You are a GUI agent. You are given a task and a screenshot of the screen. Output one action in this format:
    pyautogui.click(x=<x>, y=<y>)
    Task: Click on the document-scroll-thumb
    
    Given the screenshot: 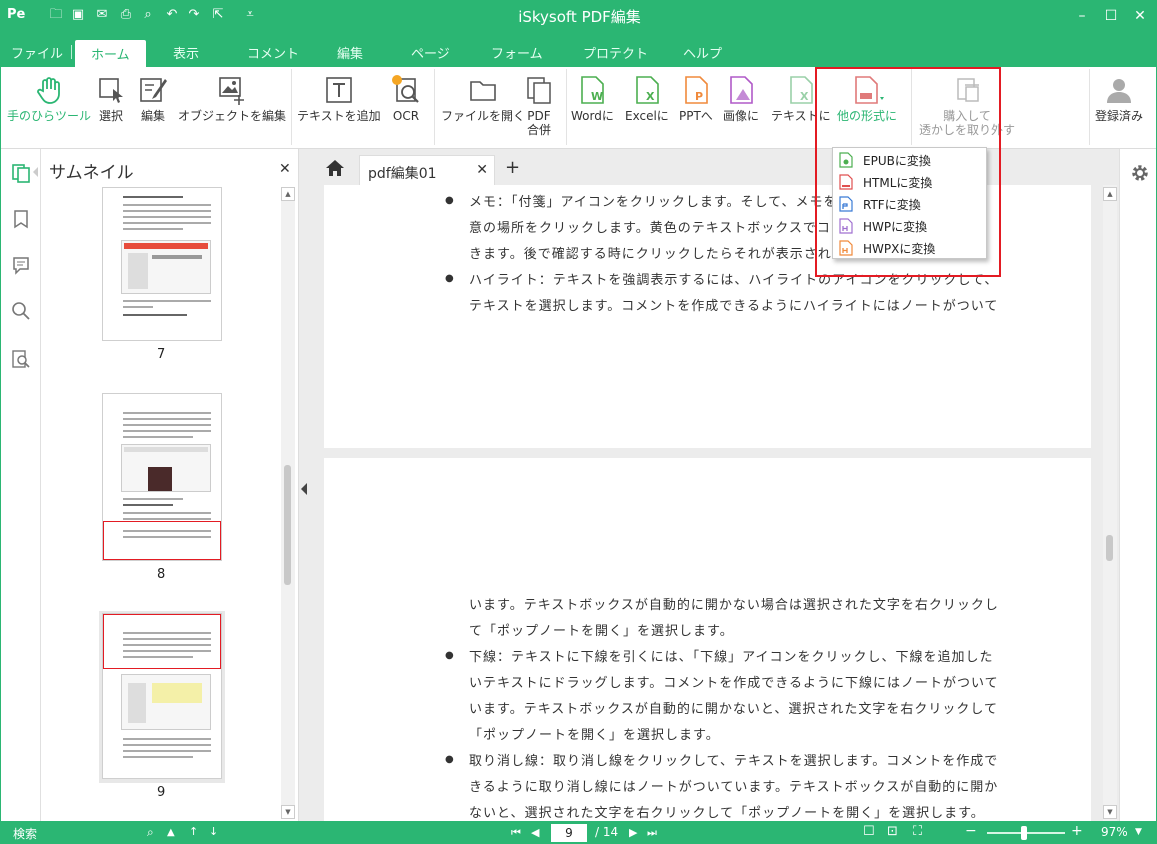 What is the action you would take?
    pyautogui.click(x=1109, y=548)
    